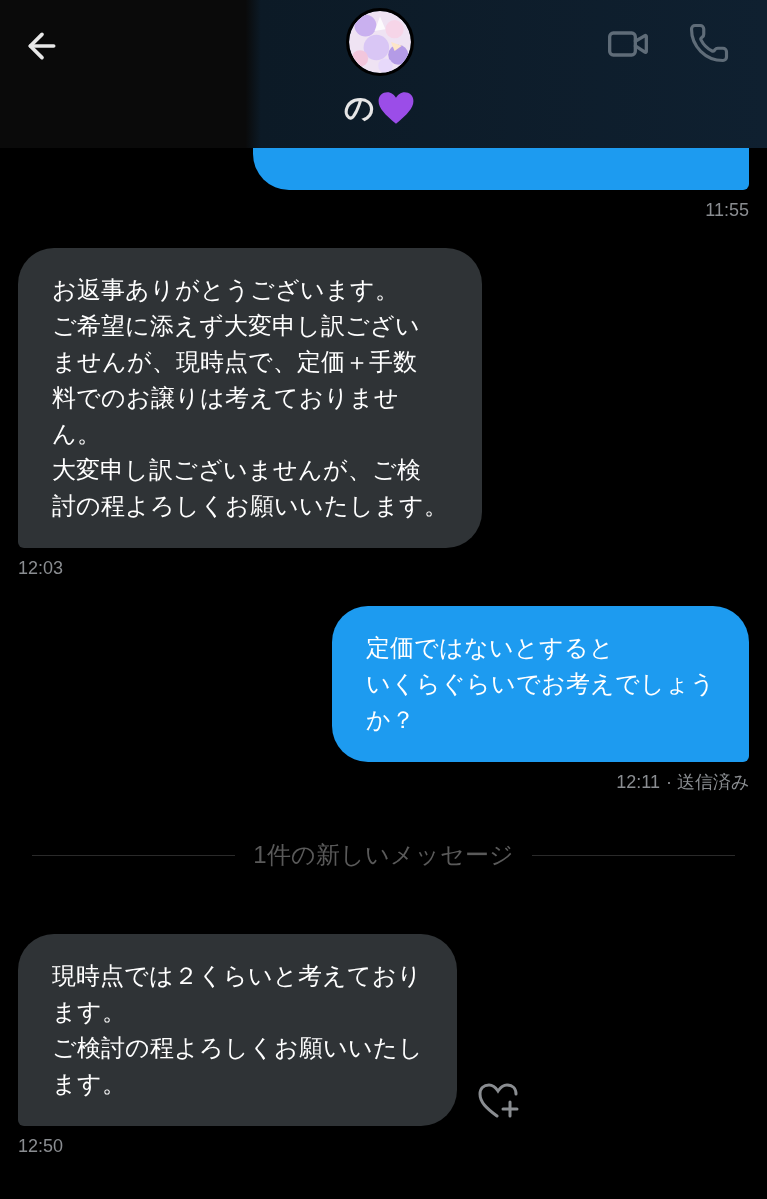  I want to click on message-text-line: 現時点では２くらいと考えており, so click(237, 976).